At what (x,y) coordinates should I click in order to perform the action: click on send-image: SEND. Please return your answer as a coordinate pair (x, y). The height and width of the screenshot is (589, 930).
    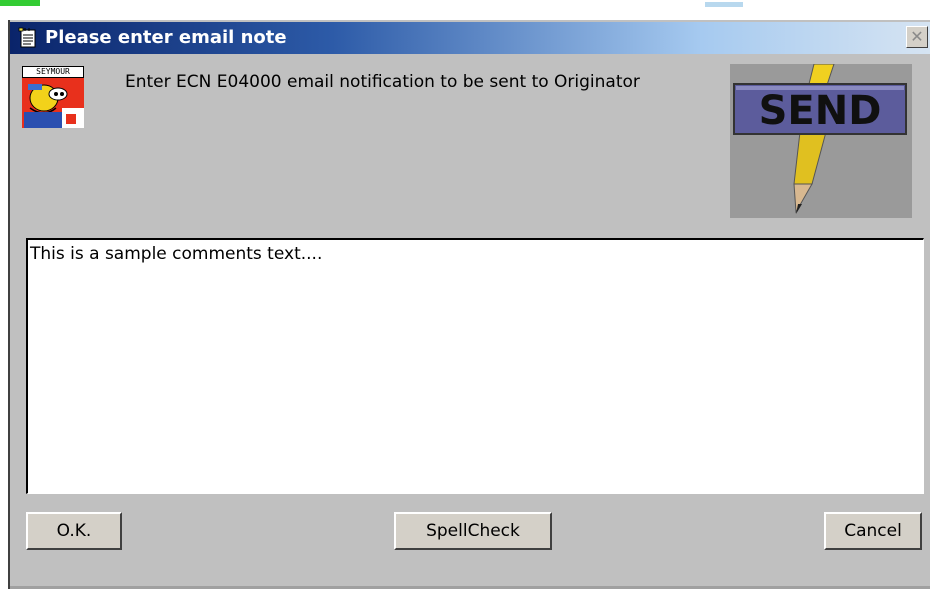
    Looking at the image, I should click on (821, 141).